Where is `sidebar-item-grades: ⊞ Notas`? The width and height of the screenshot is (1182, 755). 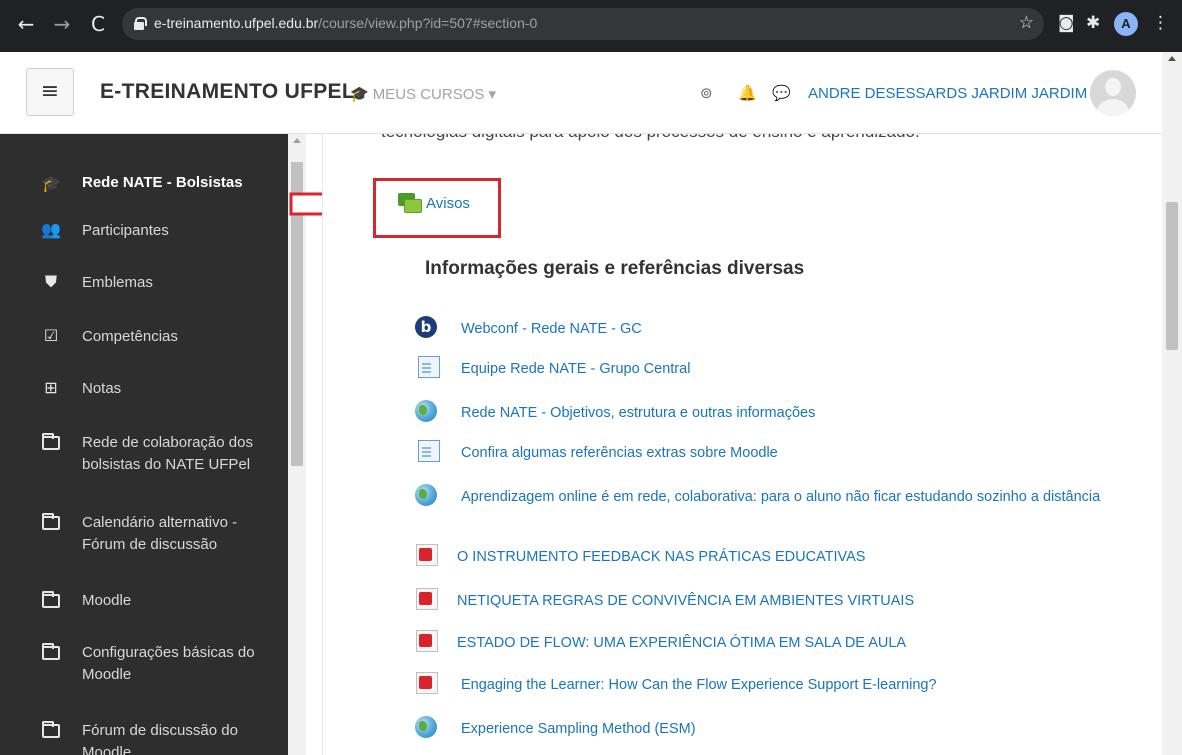
sidebar-item-grades: ⊞ Notas is located at coordinates (144, 393).